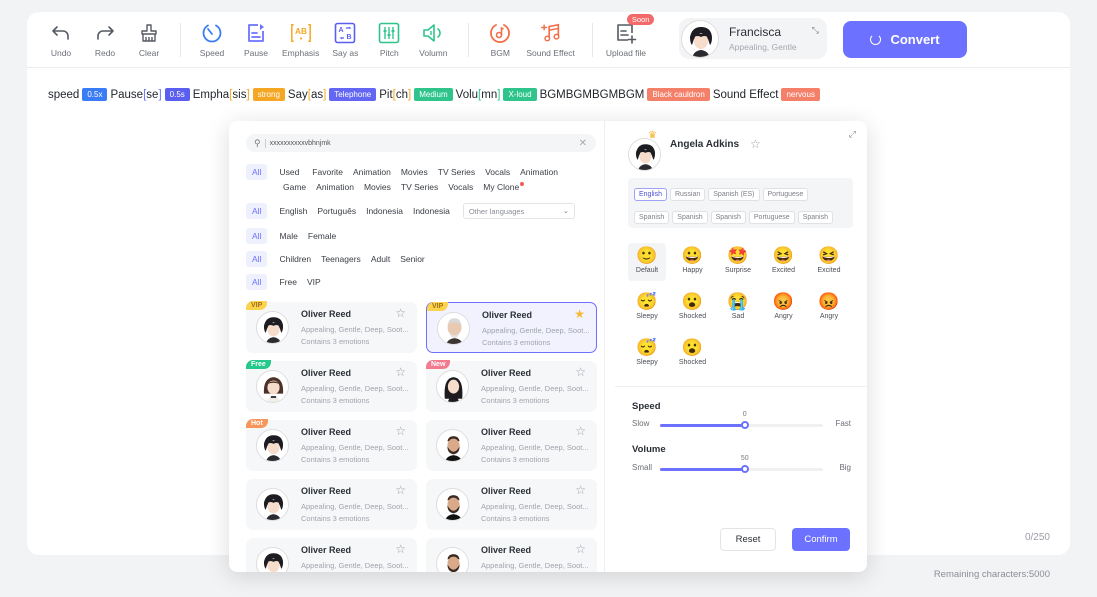 The width and height of the screenshot is (1097, 597). Describe the element at coordinates (753, 38) in the screenshot. I see `current-voice-selector: Francisca Appealing, Gentle ⤡` at that location.